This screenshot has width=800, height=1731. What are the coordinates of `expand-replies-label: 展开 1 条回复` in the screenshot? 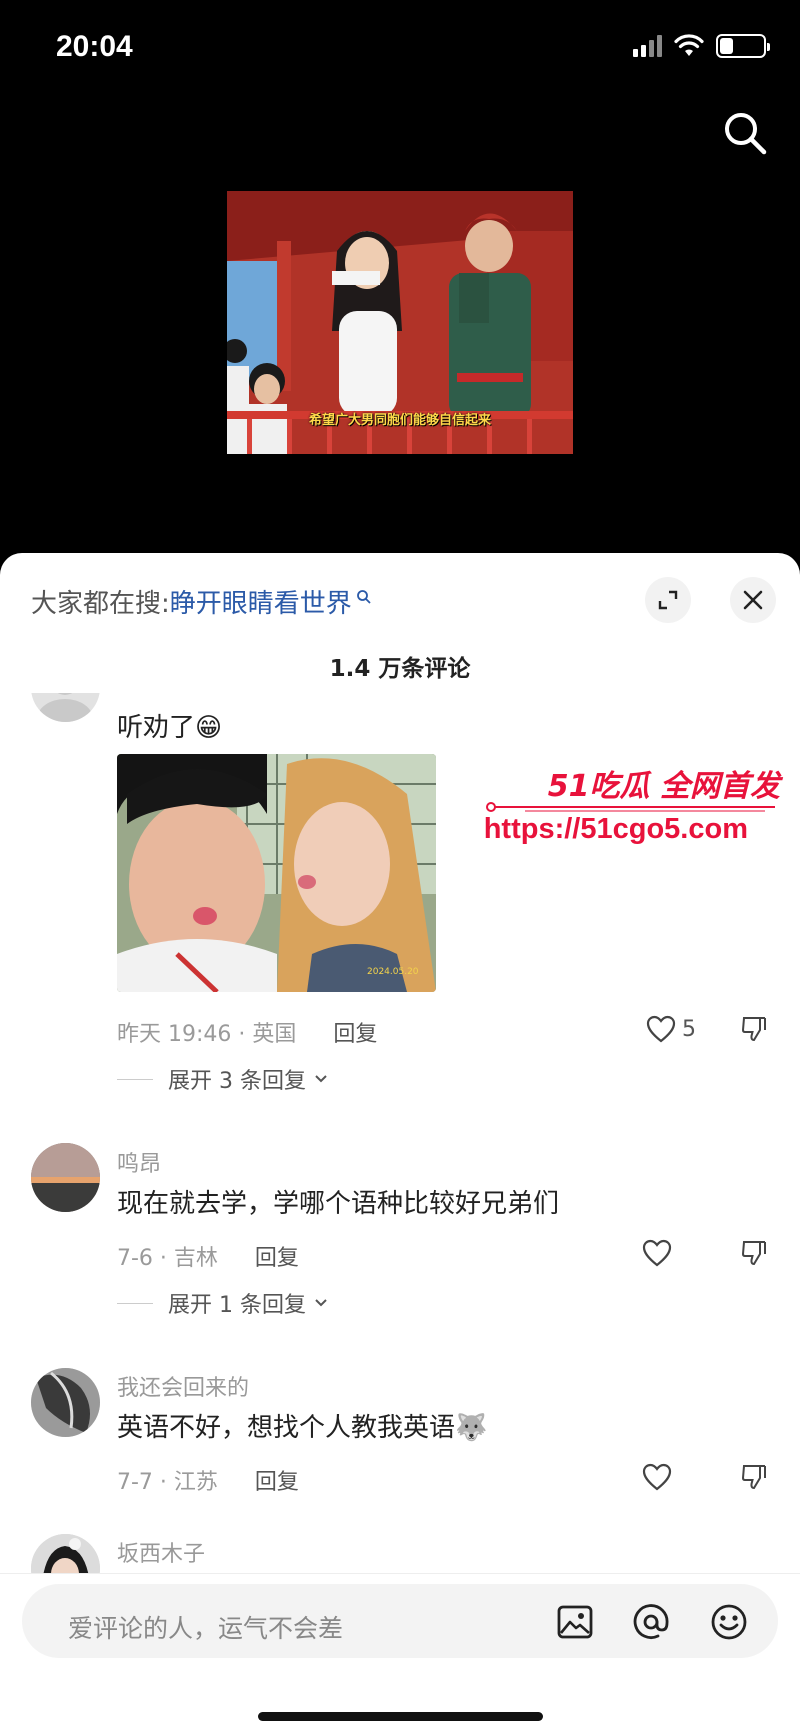 It's located at (237, 1305).